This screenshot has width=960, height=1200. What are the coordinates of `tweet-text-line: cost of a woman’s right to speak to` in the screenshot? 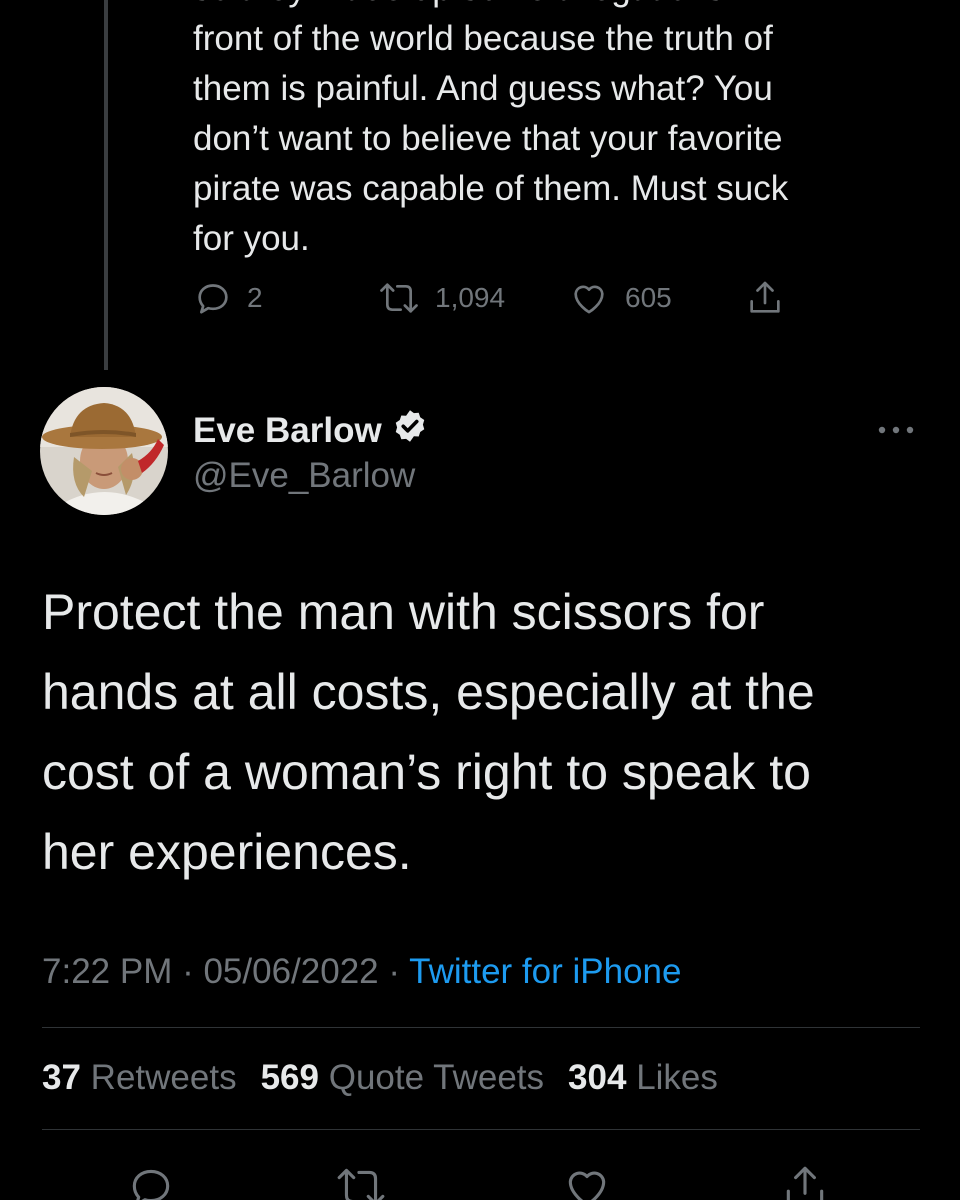 It's located at (426, 772).